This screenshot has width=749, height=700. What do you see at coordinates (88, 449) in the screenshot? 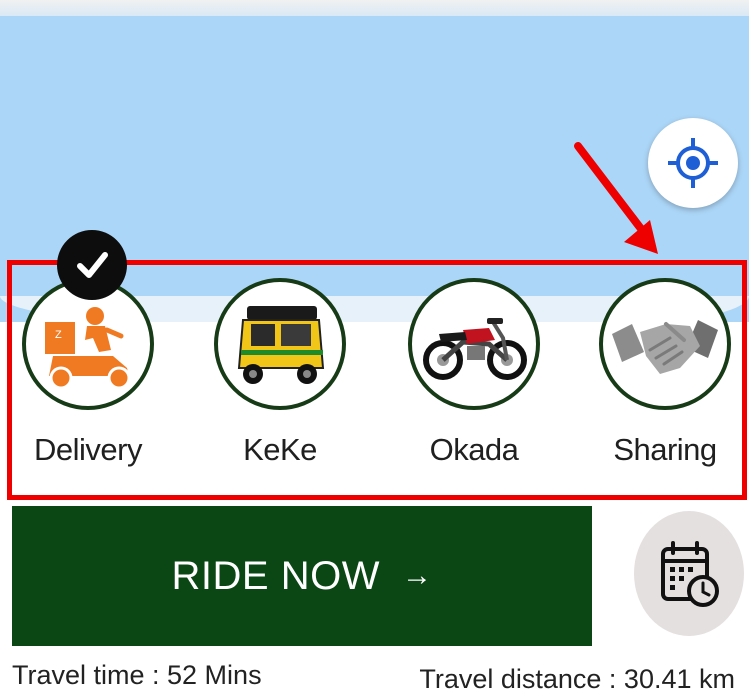
I see `vehicle-label: Delivery` at bounding box center [88, 449].